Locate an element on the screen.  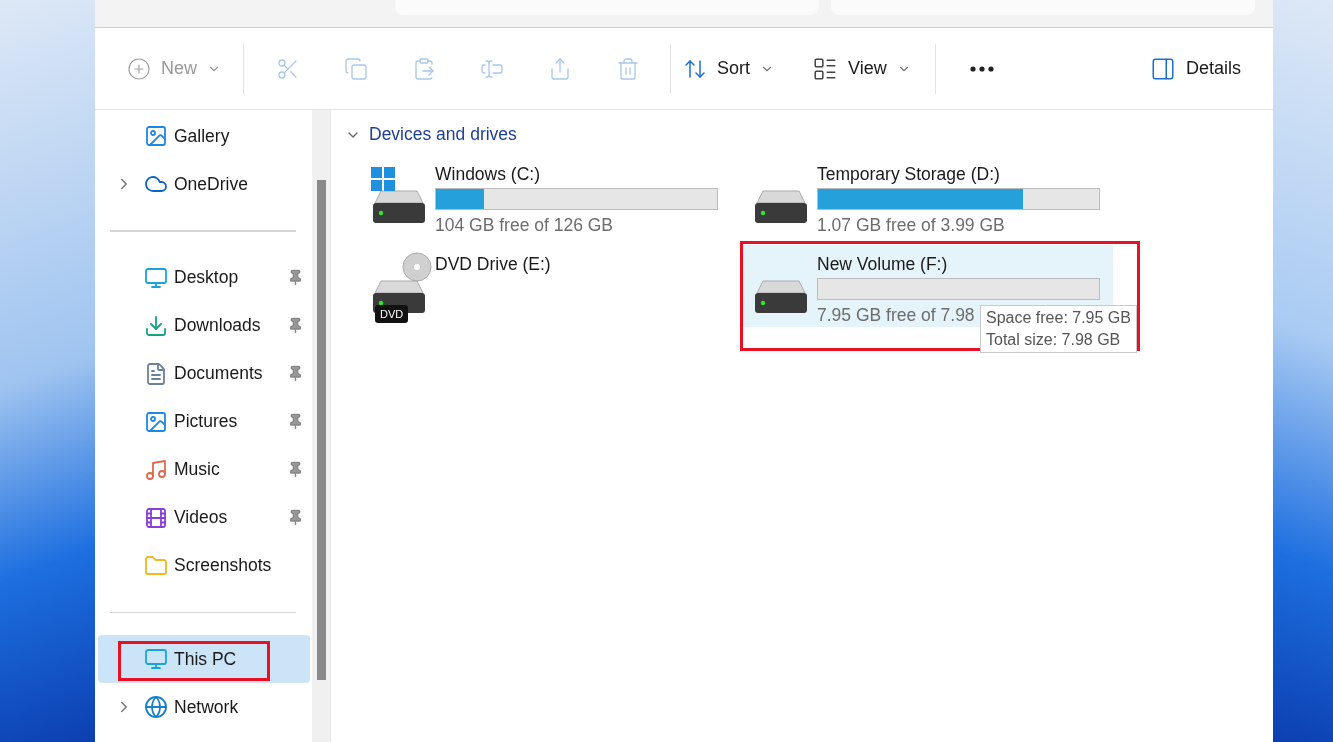
scrollbar is located at coordinates (321, 426).